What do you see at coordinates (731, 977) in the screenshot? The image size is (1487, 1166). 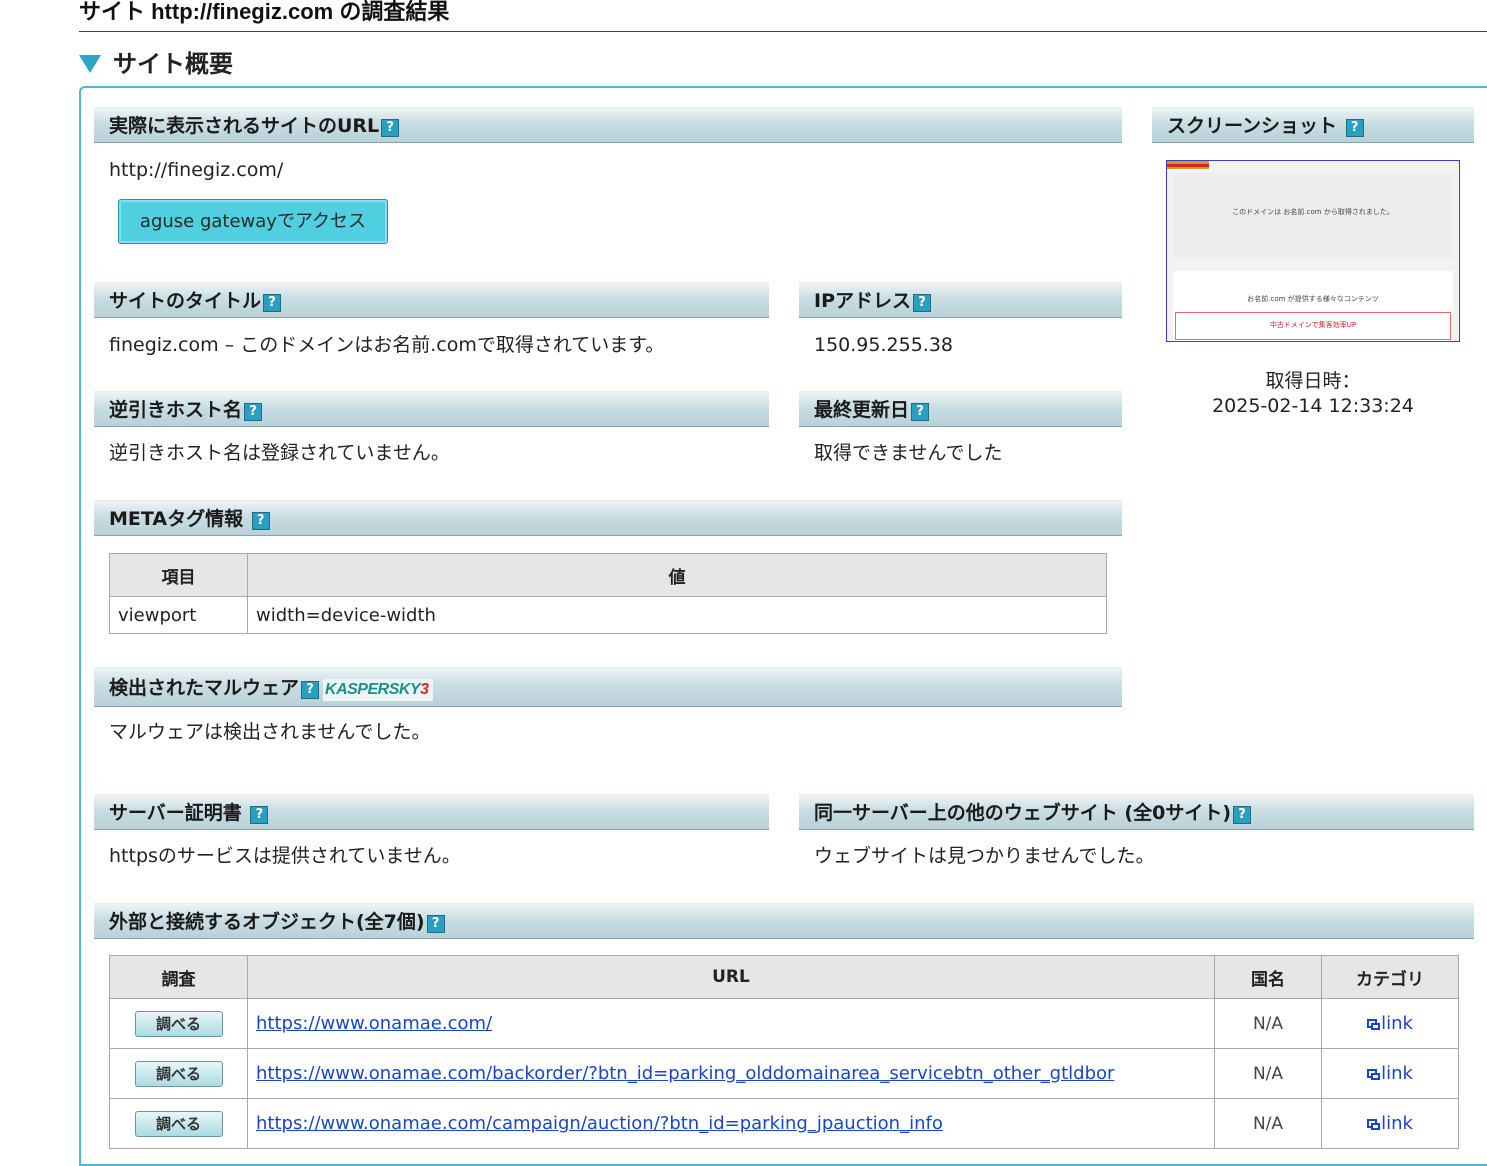 I see `column-header-url: URL` at bounding box center [731, 977].